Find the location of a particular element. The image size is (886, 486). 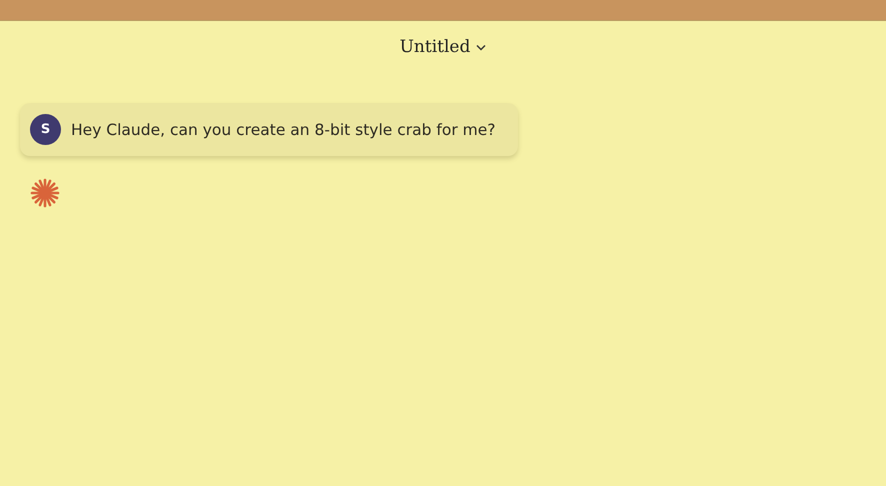

user-avatar: S is located at coordinates (45, 129).